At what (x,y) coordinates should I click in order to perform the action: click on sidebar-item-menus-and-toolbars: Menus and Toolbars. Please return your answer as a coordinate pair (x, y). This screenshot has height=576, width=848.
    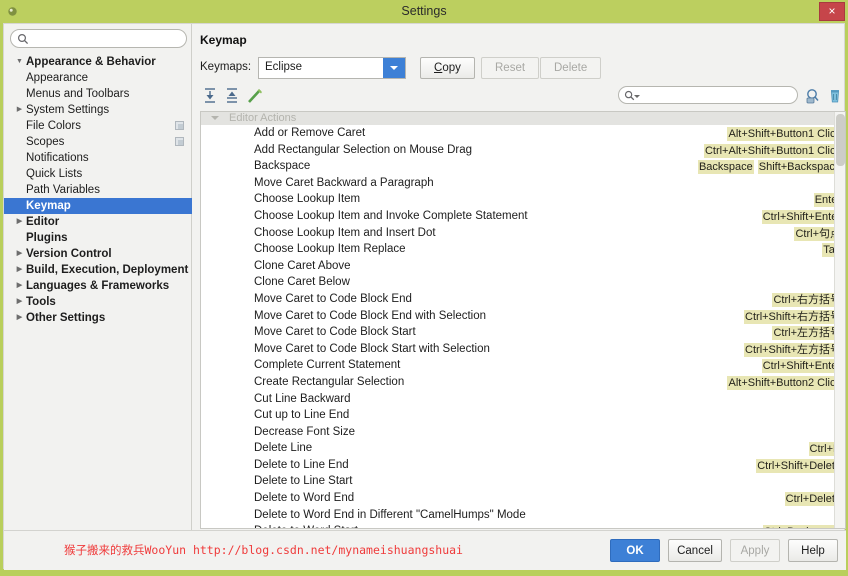
    Looking at the image, I should click on (98, 94).